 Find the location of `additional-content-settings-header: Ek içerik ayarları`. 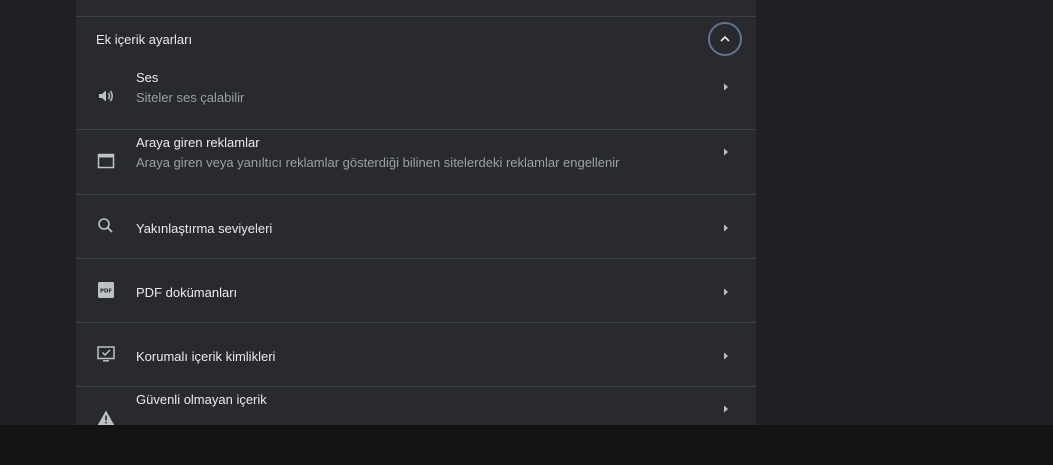

additional-content-settings-header: Ek içerik ayarları is located at coordinates (416, 40).